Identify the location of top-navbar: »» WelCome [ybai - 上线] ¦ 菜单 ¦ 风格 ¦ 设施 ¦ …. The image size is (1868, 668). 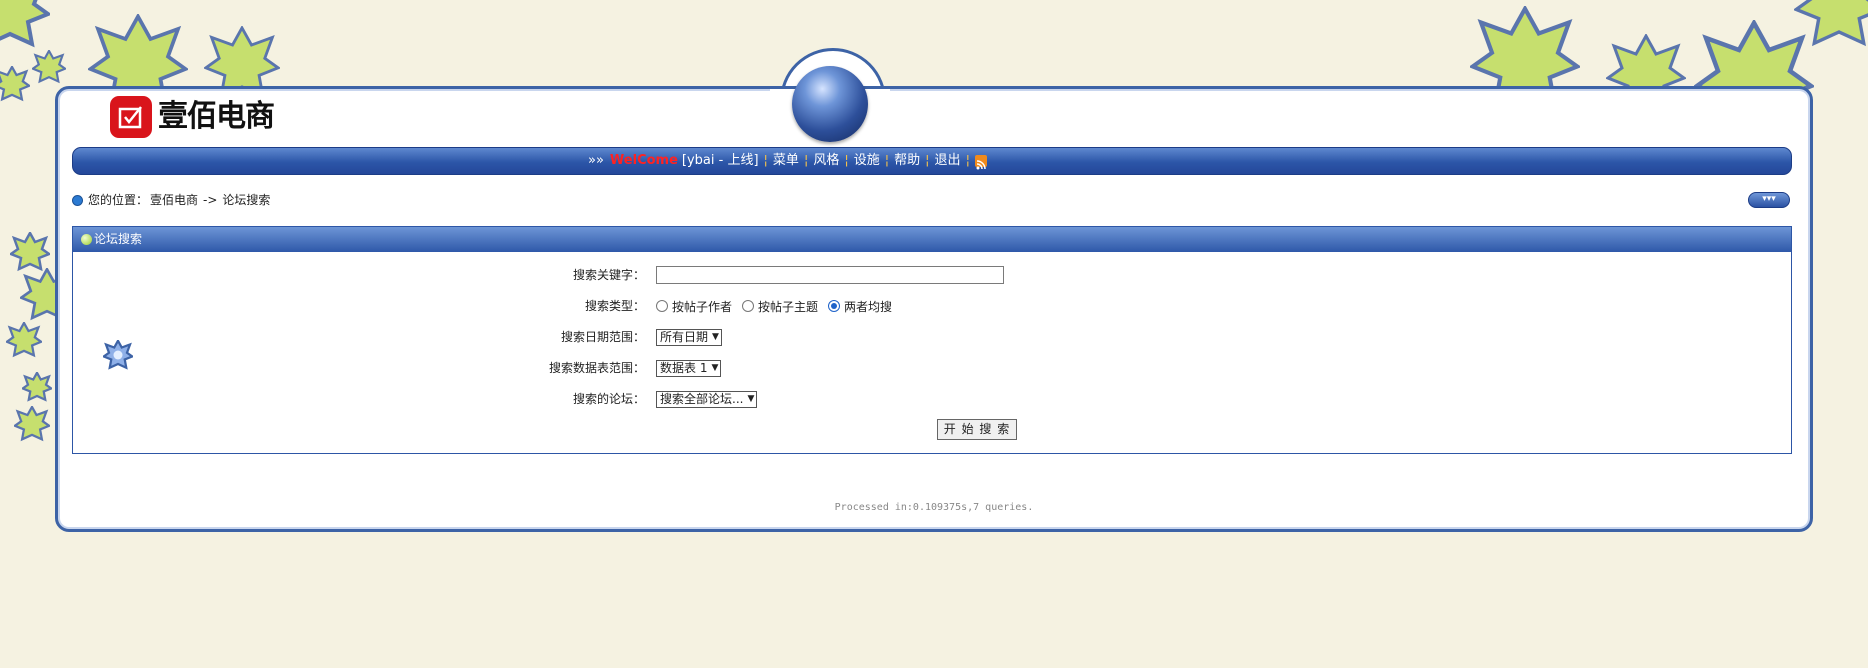
(932, 161).